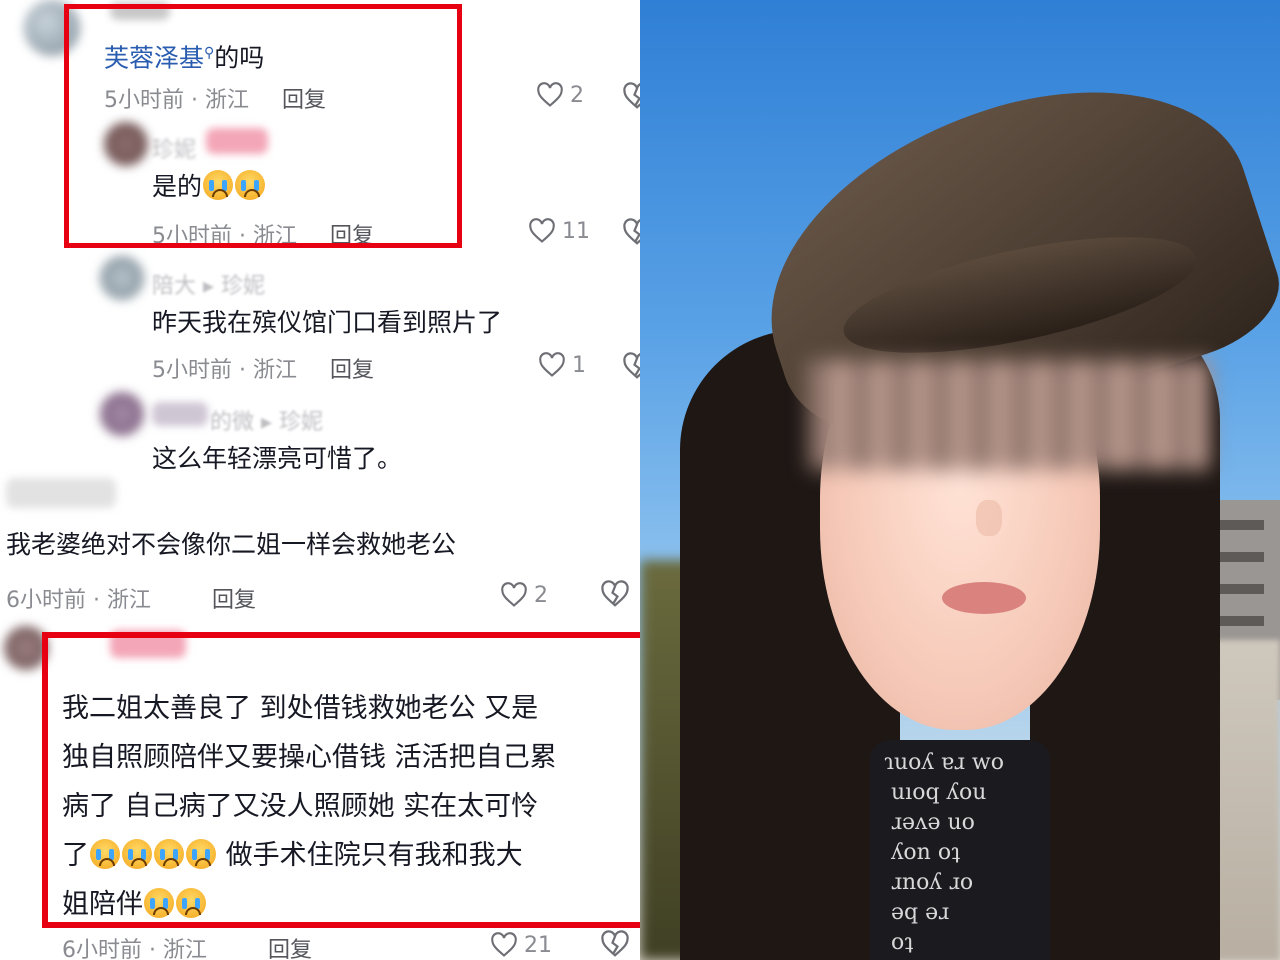  Describe the element at coordinates (559, 231) in the screenshot. I see `like-button: 11` at that location.